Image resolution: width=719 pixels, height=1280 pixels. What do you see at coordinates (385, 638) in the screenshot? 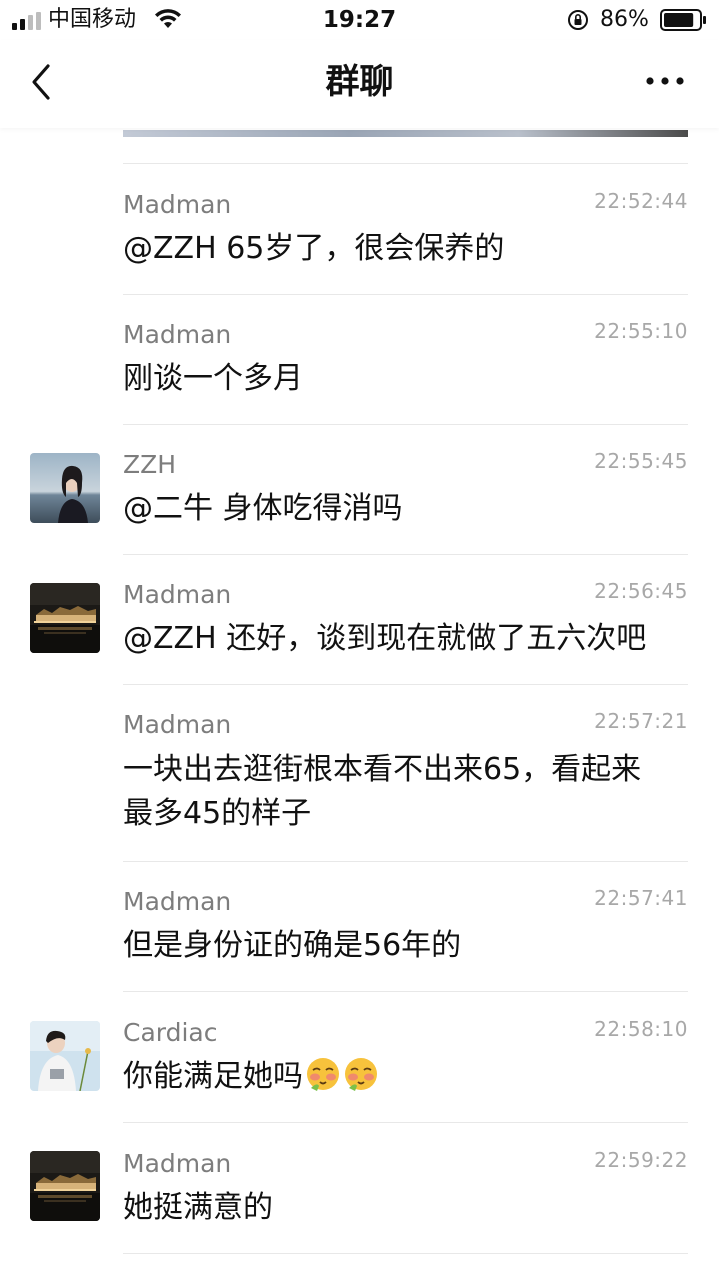
I see `message-text: @ZZH 还好，谈到现在就做了五六次吧` at bounding box center [385, 638].